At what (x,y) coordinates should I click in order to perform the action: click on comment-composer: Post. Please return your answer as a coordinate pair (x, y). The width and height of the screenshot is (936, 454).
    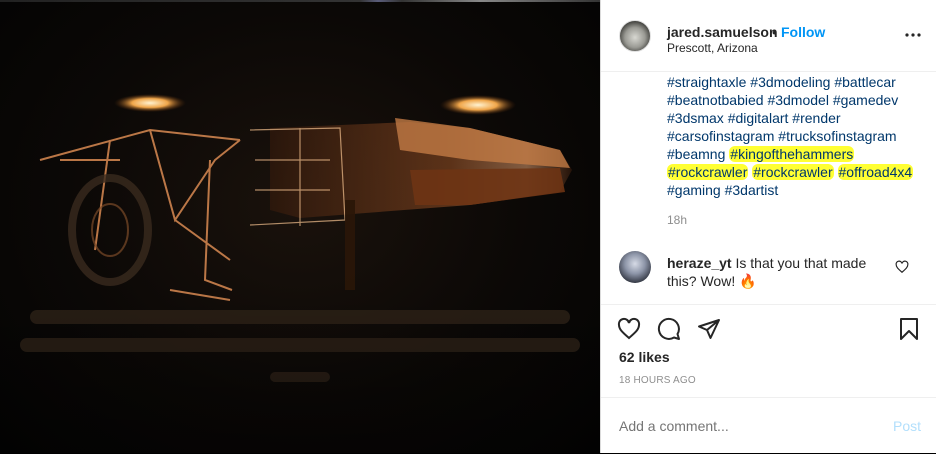
    Looking at the image, I should click on (768, 425).